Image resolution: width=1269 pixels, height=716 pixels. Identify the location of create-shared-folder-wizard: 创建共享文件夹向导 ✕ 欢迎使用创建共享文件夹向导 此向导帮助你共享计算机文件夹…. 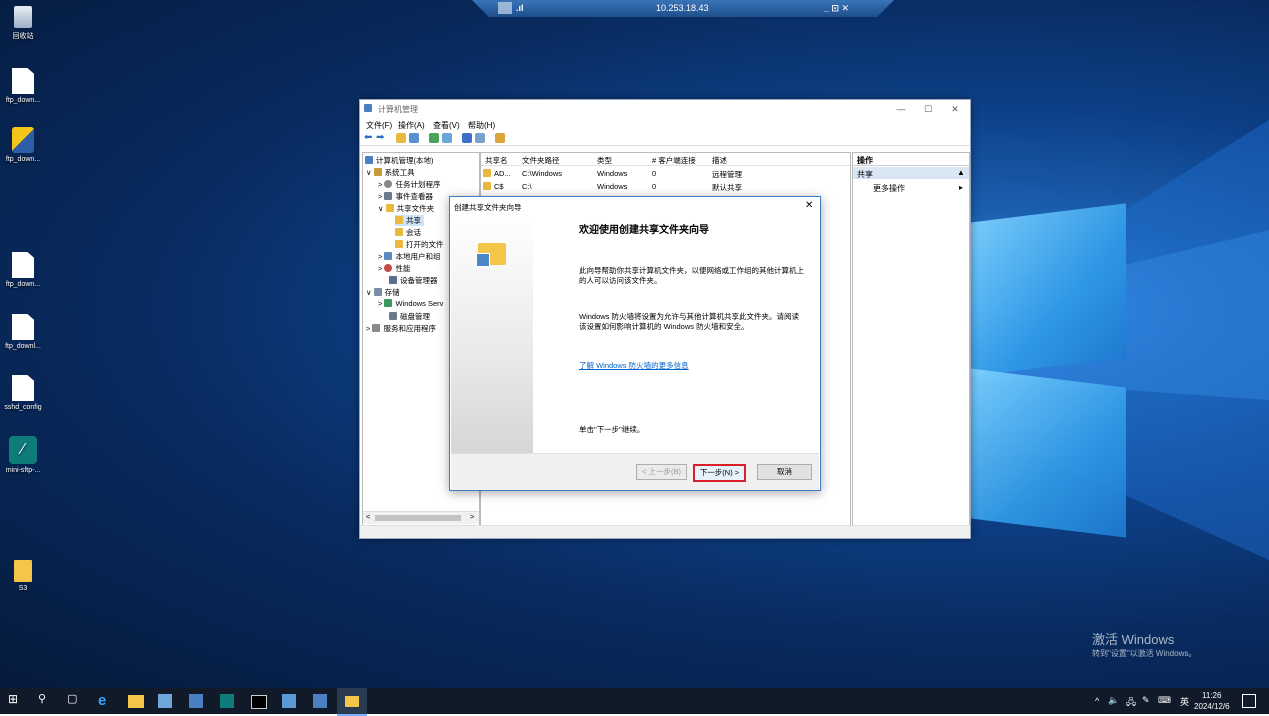
(635, 343).